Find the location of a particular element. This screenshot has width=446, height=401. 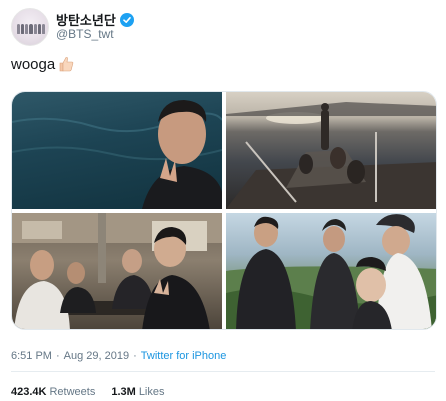

avatar is located at coordinates (30, 27).